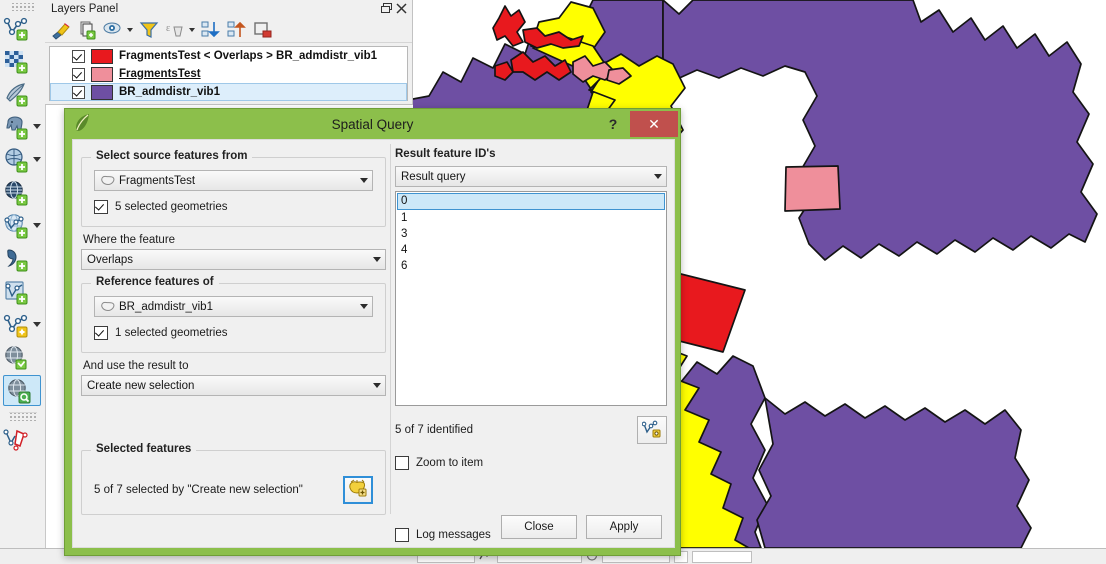  I want to click on result-query-value: Result query, so click(433, 176).